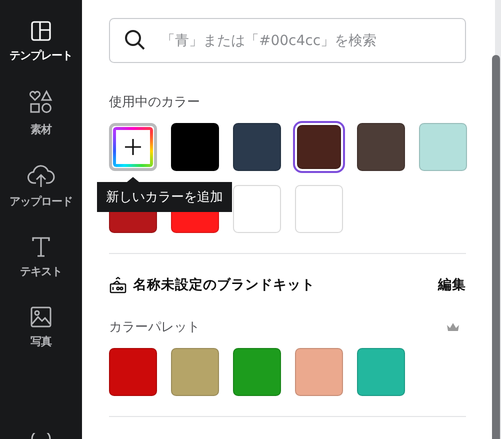 Image resolution: width=501 pixels, height=439 pixels. Describe the element at coordinates (224, 285) in the screenshot. I see `brand-kit-name: 名称未設定のブランドキット` at that location.